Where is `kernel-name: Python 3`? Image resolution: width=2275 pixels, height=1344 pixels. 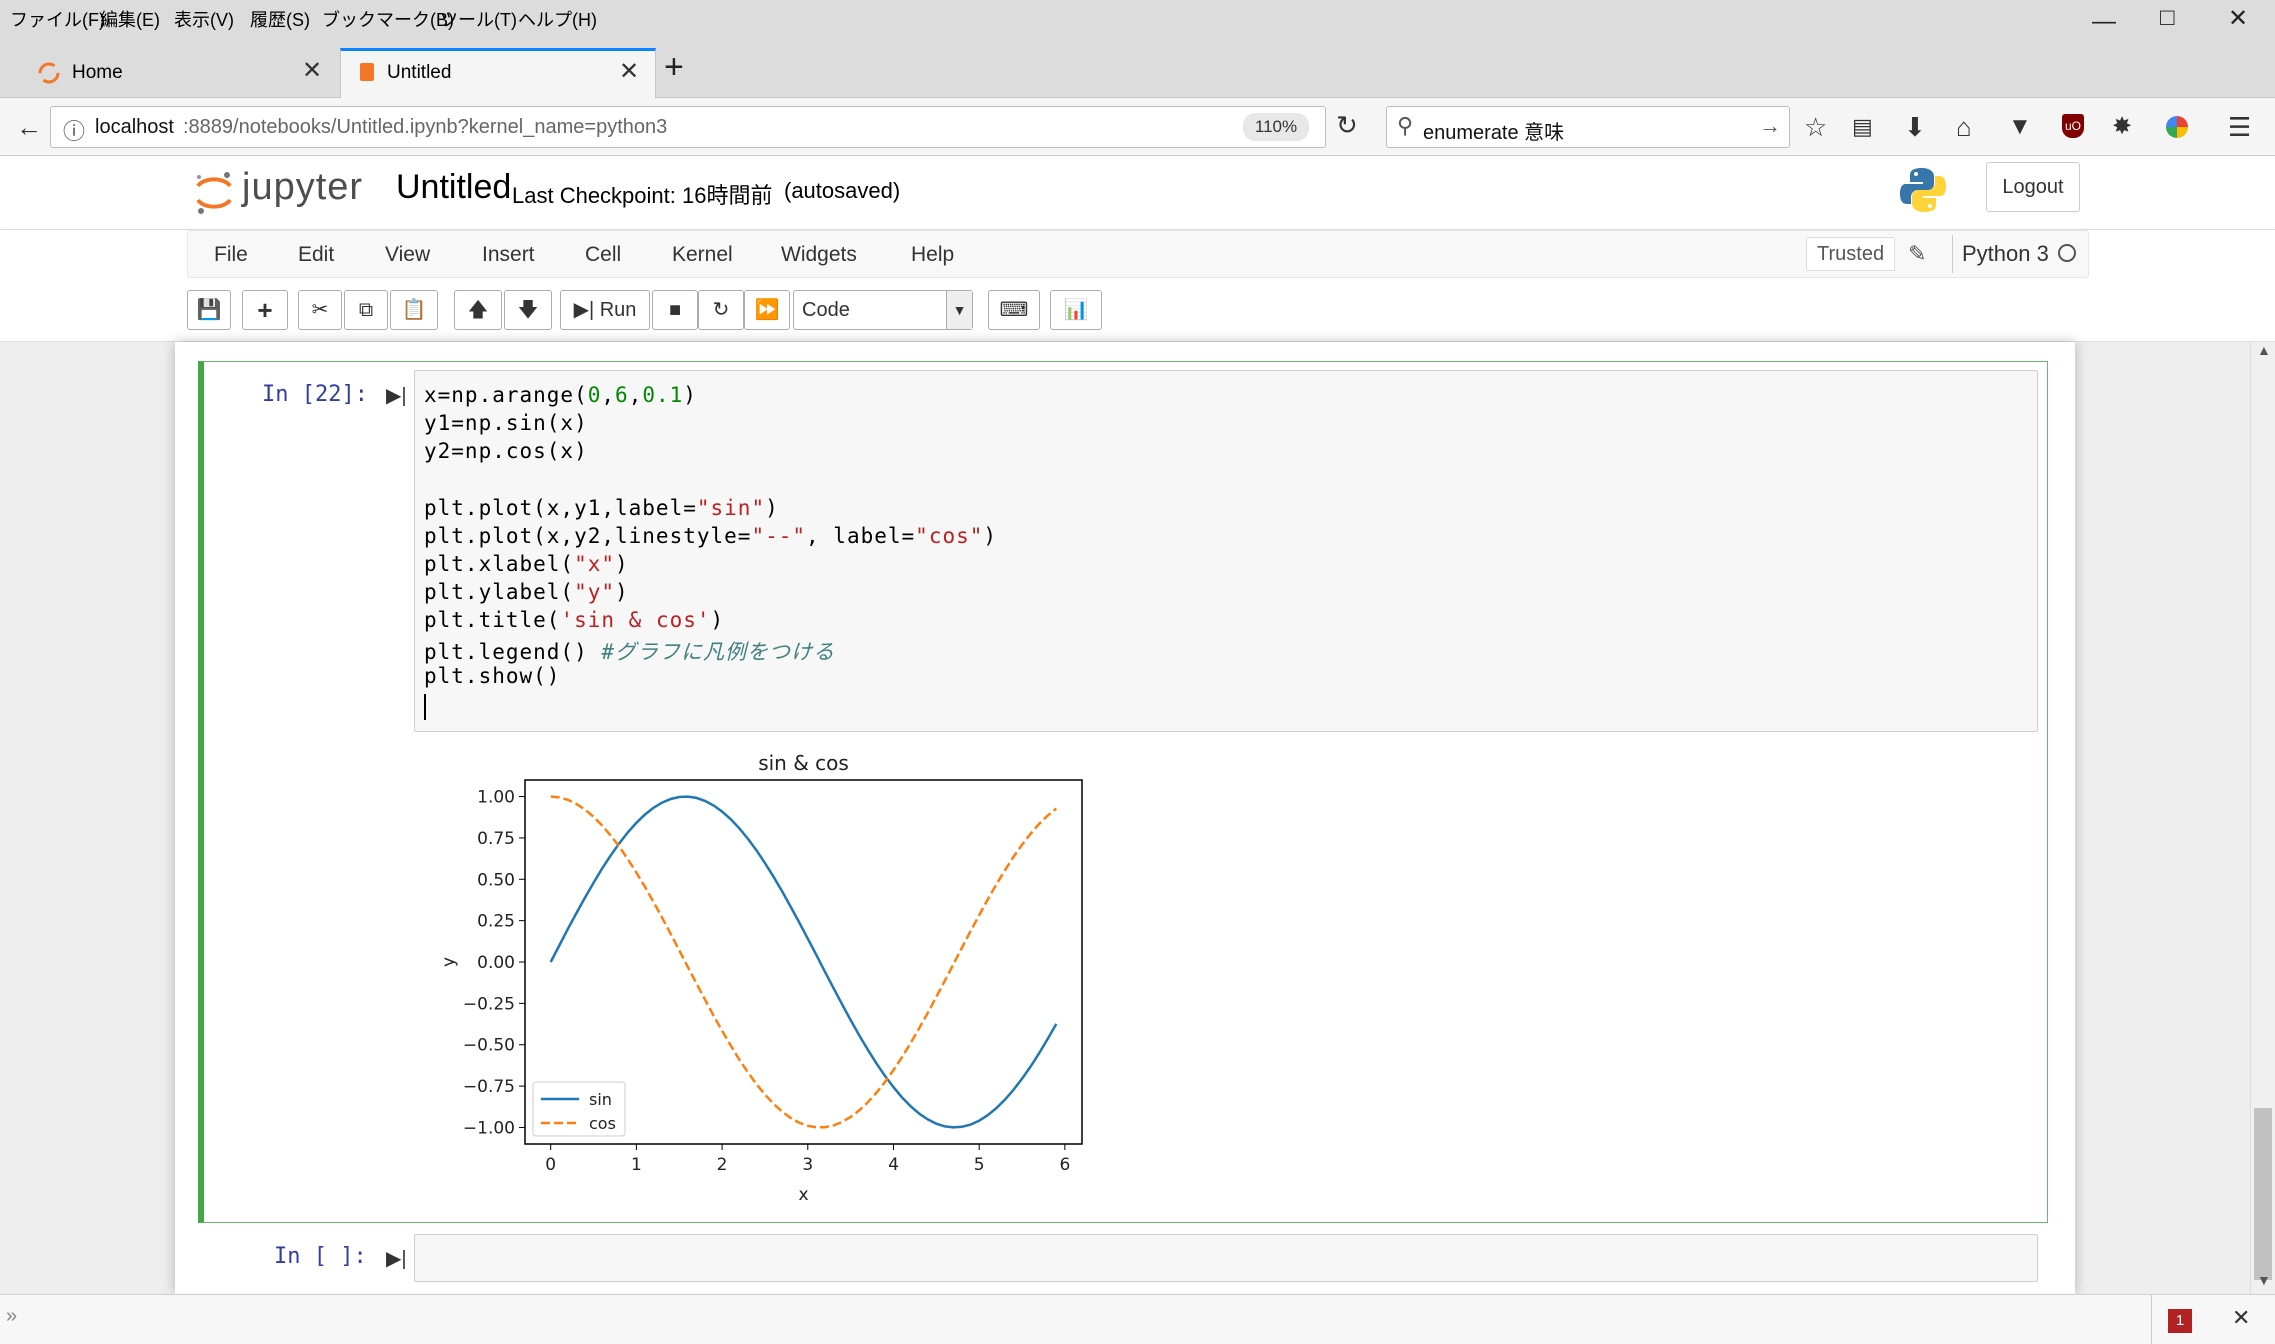
kernel-name: Python 3 is located at coordinates (2005, 254).